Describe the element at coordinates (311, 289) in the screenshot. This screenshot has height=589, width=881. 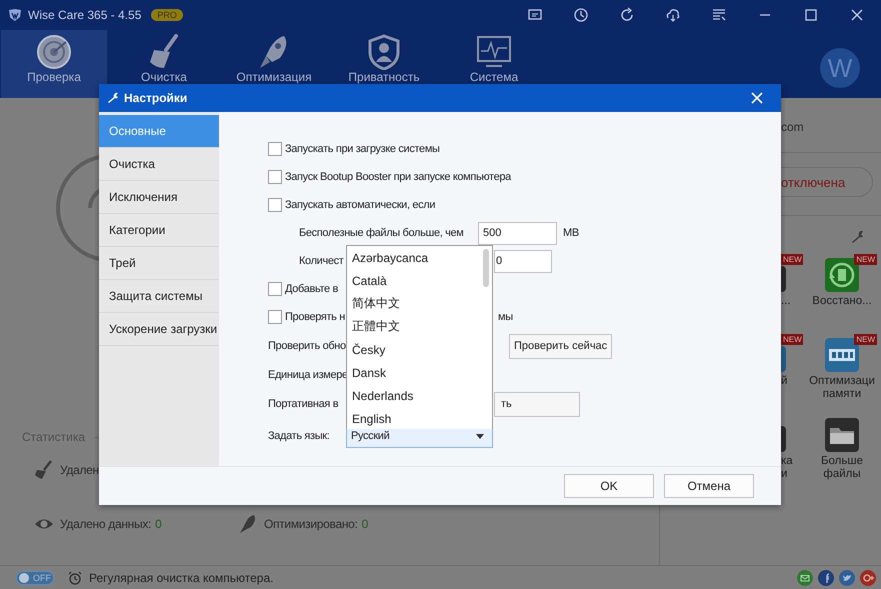
I see `checkbox-label: Добавьте в` at that location.